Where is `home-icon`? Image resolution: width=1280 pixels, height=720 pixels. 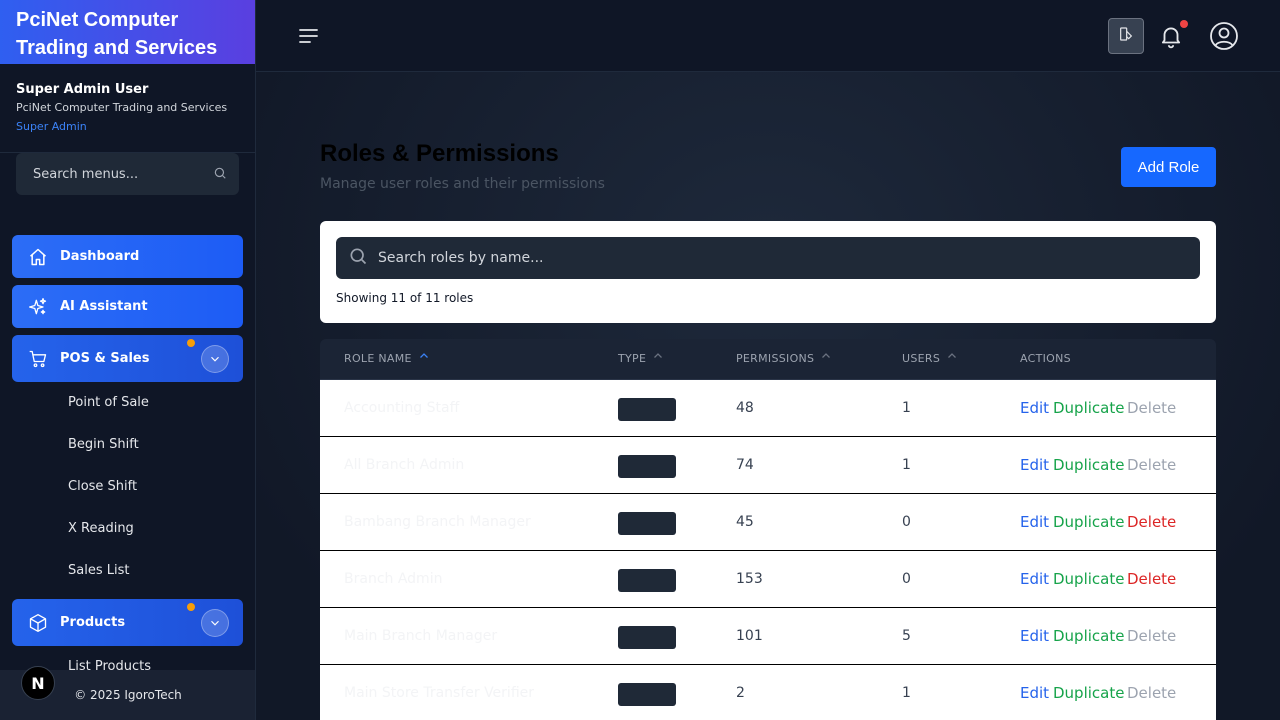 home-icon is located at coordinates (38, 257).